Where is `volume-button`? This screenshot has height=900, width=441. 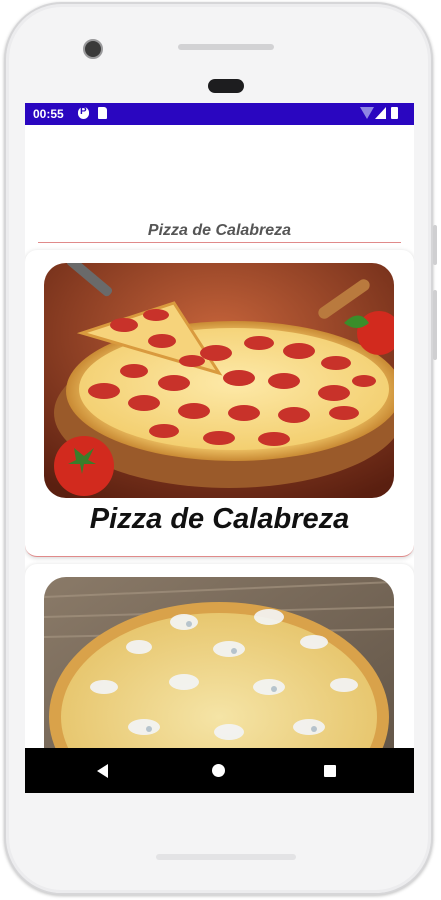
volume-button is located at coordinates (435, 325).